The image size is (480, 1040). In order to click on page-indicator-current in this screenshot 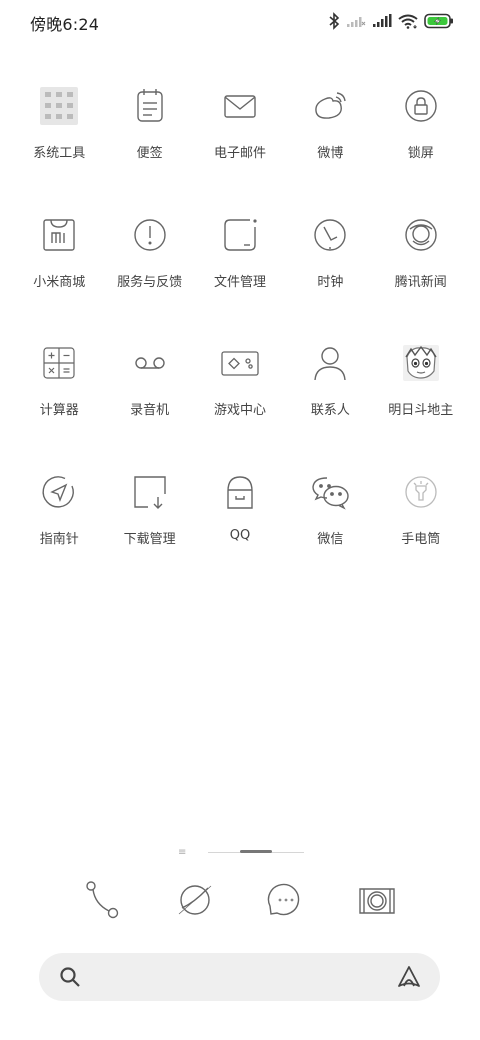, I will do `click(256, 851)`.